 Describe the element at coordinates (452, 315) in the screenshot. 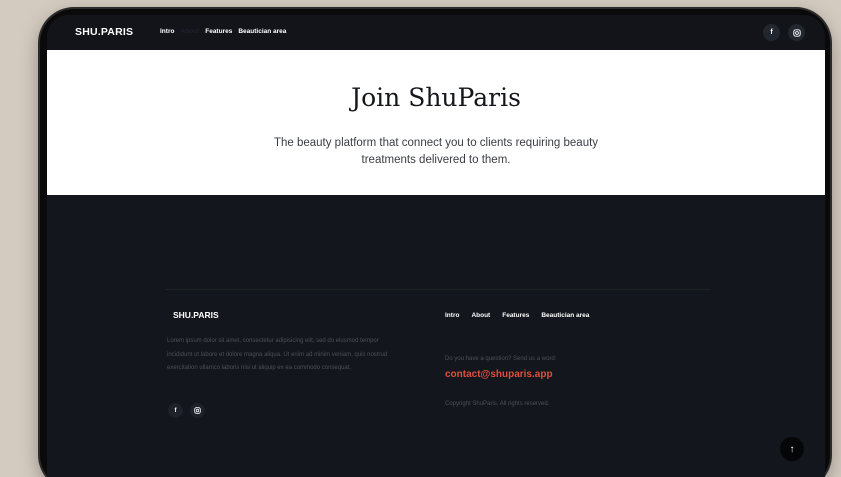

I see `footer-link-intro: Intro` at that location.